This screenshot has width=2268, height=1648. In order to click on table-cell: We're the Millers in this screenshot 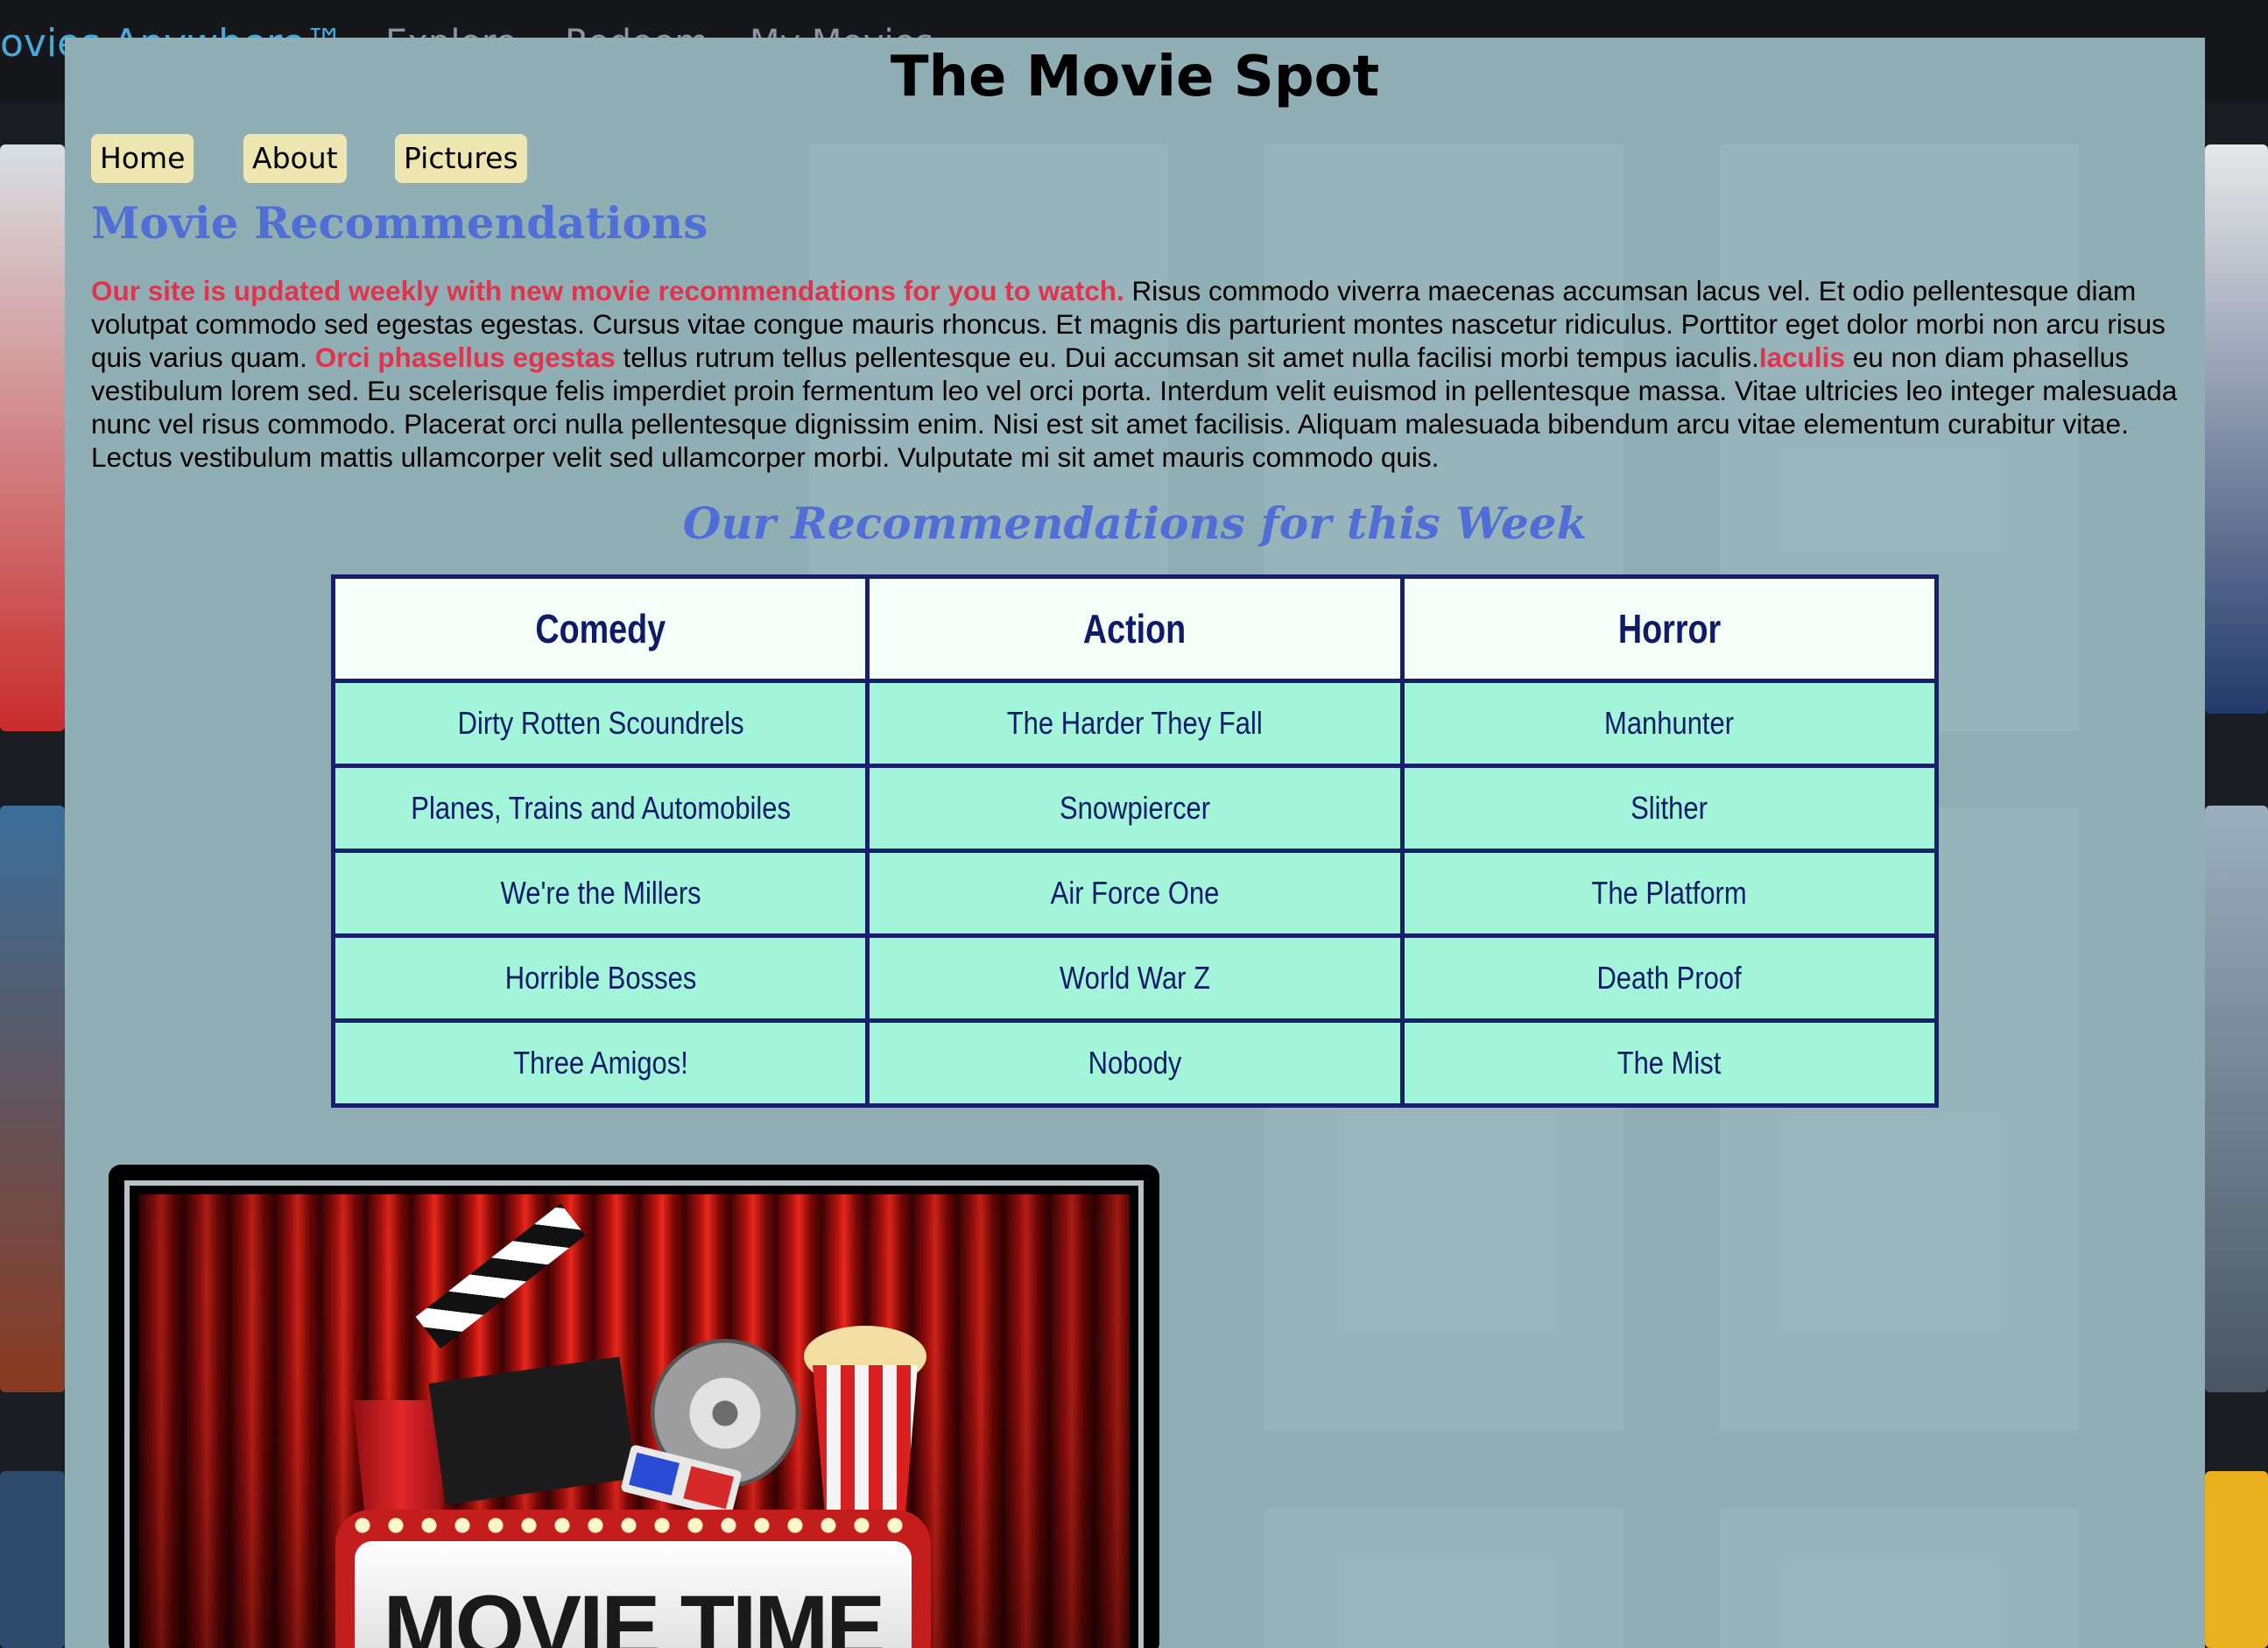, I will do `click(600, 894)`.